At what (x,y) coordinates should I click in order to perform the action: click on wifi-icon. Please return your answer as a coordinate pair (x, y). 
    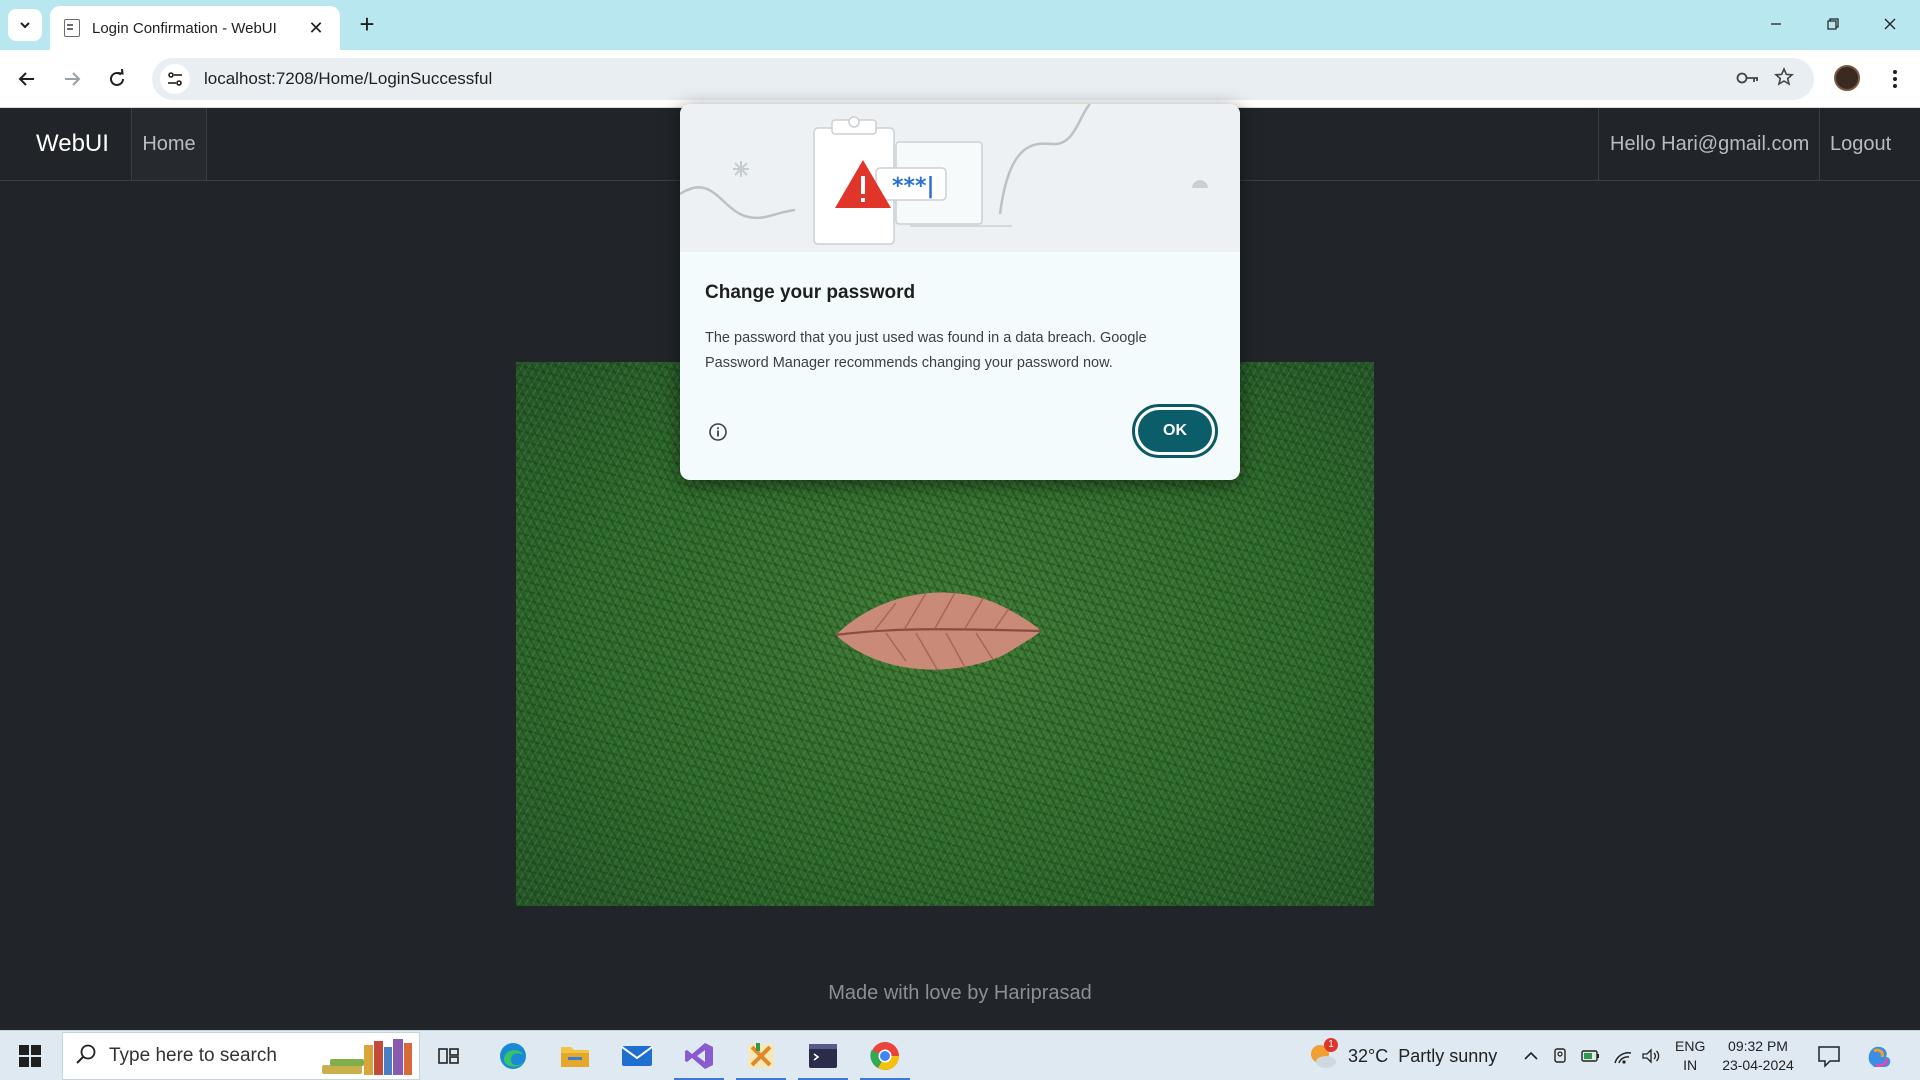
    Looking at the image, I should click on (1623, 1056).